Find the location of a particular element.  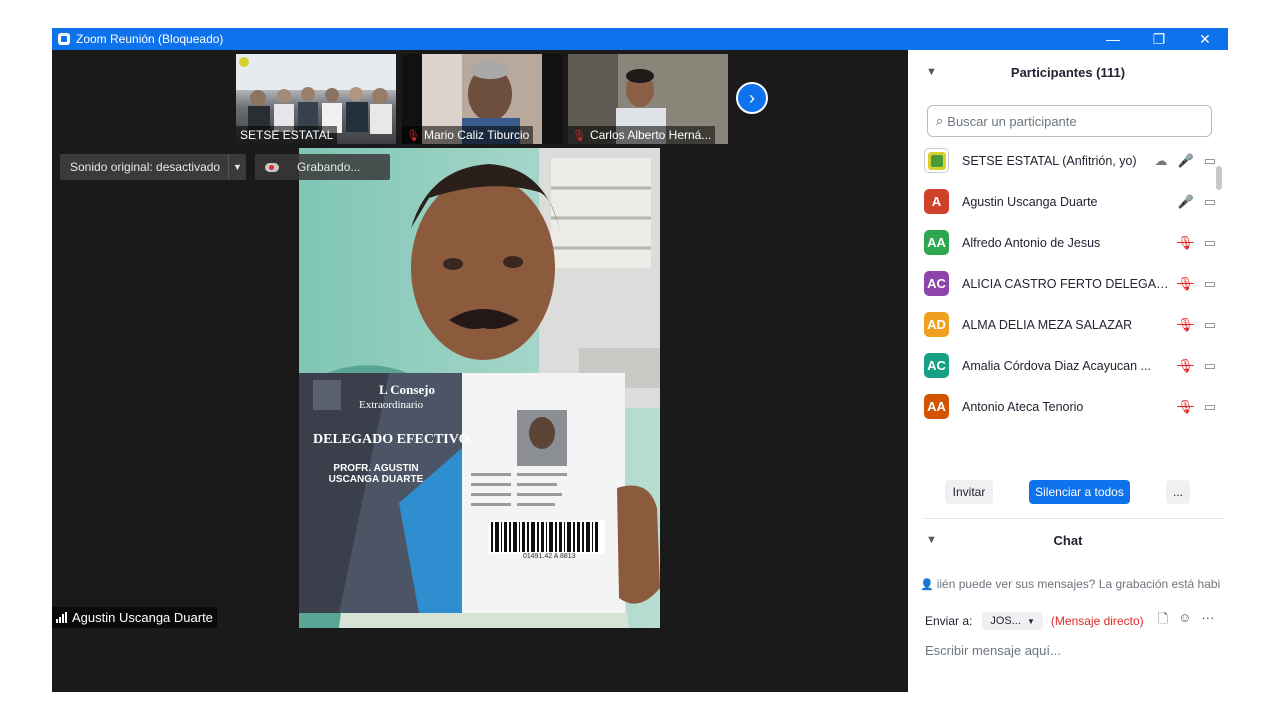

id-card-line2: Extraordinario is located at coordinates (391, 405).